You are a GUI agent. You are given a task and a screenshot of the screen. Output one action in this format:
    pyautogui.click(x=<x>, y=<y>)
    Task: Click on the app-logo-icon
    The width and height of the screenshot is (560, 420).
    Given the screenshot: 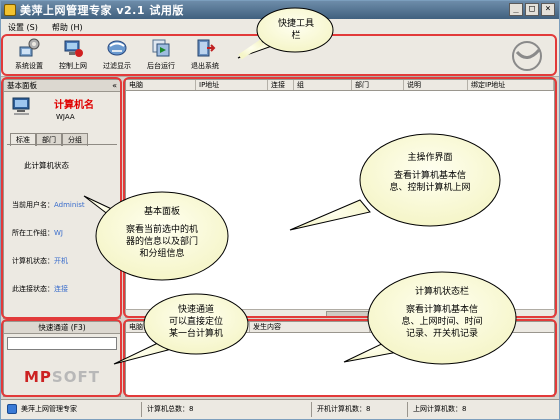 What is the action you would take?
    pyautogui.click(x=527, y=56)
    